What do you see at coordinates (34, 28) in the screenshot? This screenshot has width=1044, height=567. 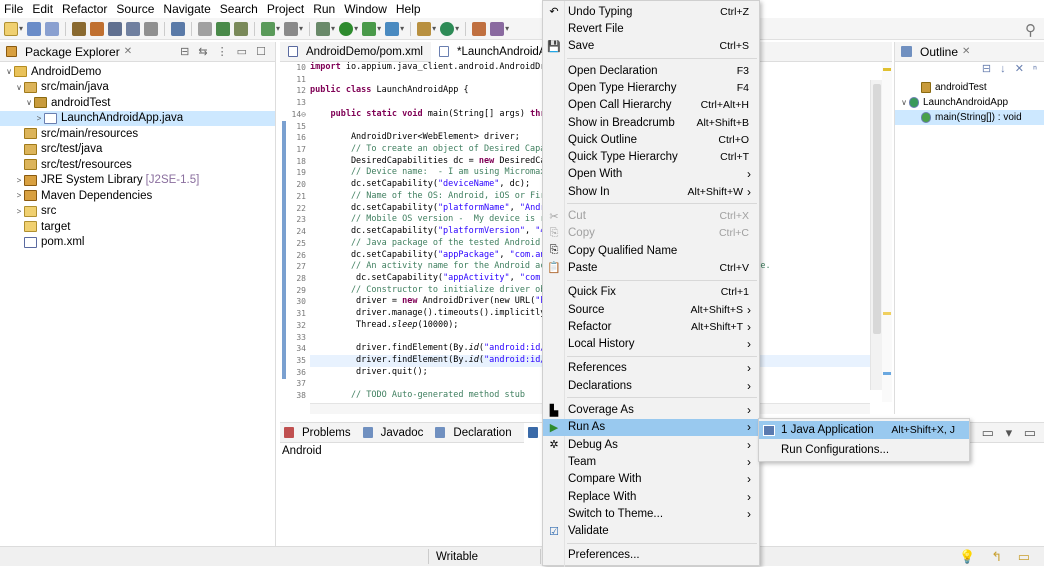 I see `save-icon` at bounding box center [34, 28].